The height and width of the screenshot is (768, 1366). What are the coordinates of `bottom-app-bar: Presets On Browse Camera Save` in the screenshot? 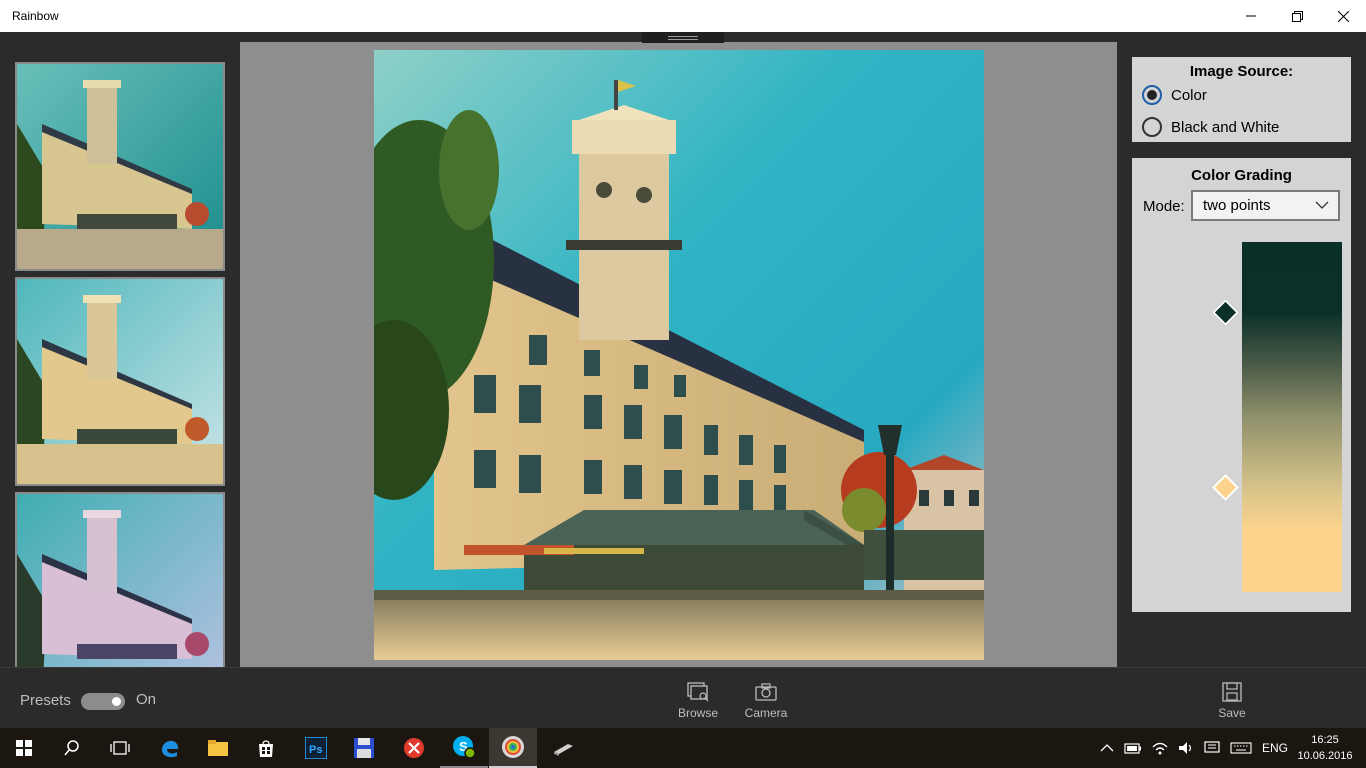 It's located at (683, 697).